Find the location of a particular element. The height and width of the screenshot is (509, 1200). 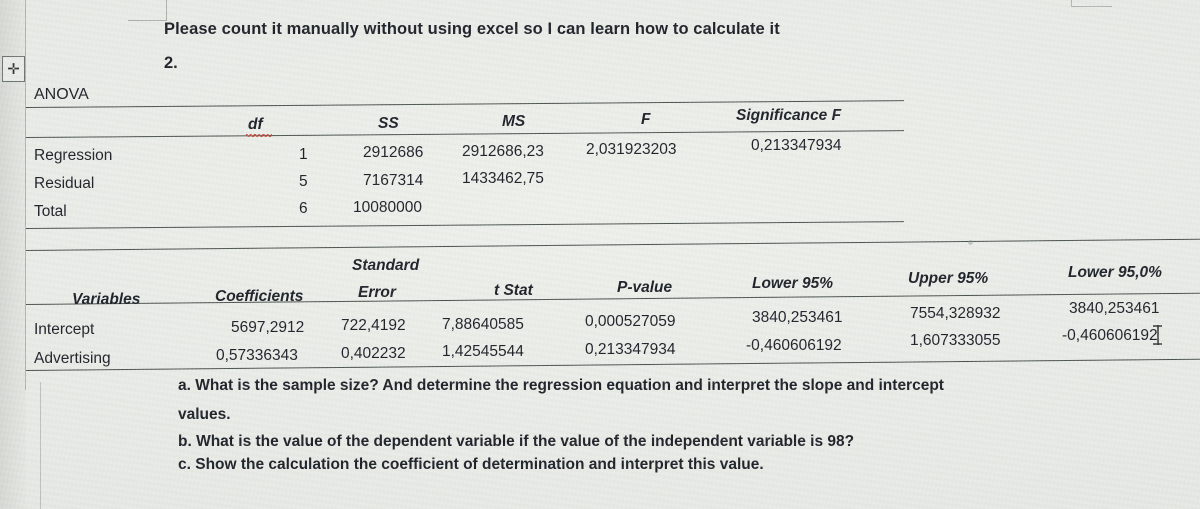

coef-cell-t-stat-intercept: 7,88640585 is located at coordinates (483, 324).